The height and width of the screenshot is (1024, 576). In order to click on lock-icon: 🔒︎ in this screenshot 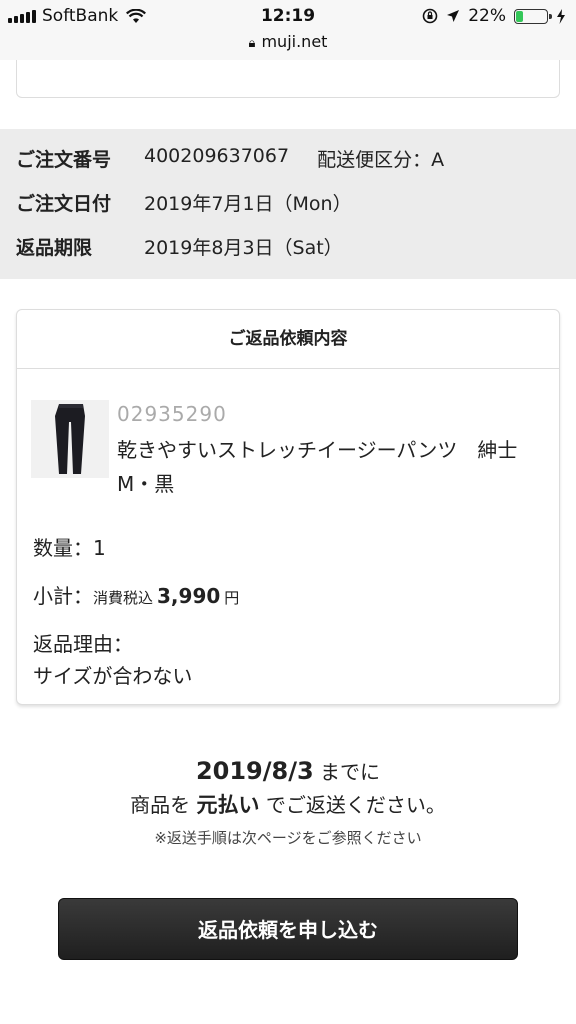, I will do `click(252, 43)`.